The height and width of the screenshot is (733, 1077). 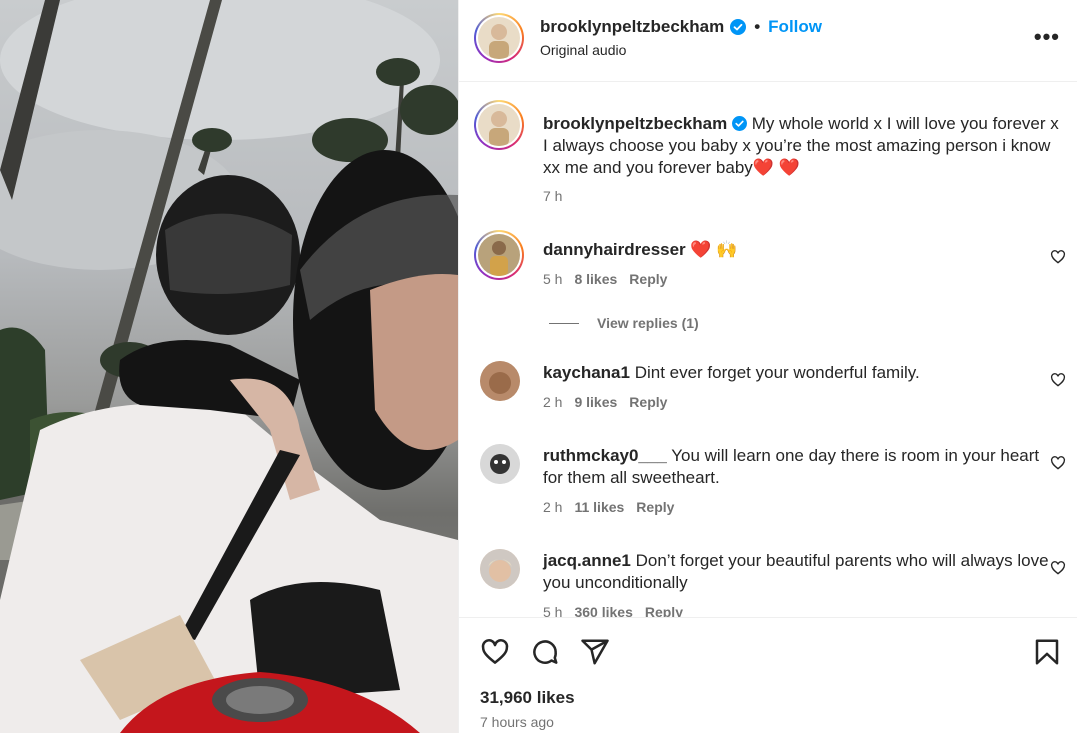 What do you see at coordinates (553, 196) in the screenshot?
I see `caption-time: 7 h` at bounding box center [553, 196].